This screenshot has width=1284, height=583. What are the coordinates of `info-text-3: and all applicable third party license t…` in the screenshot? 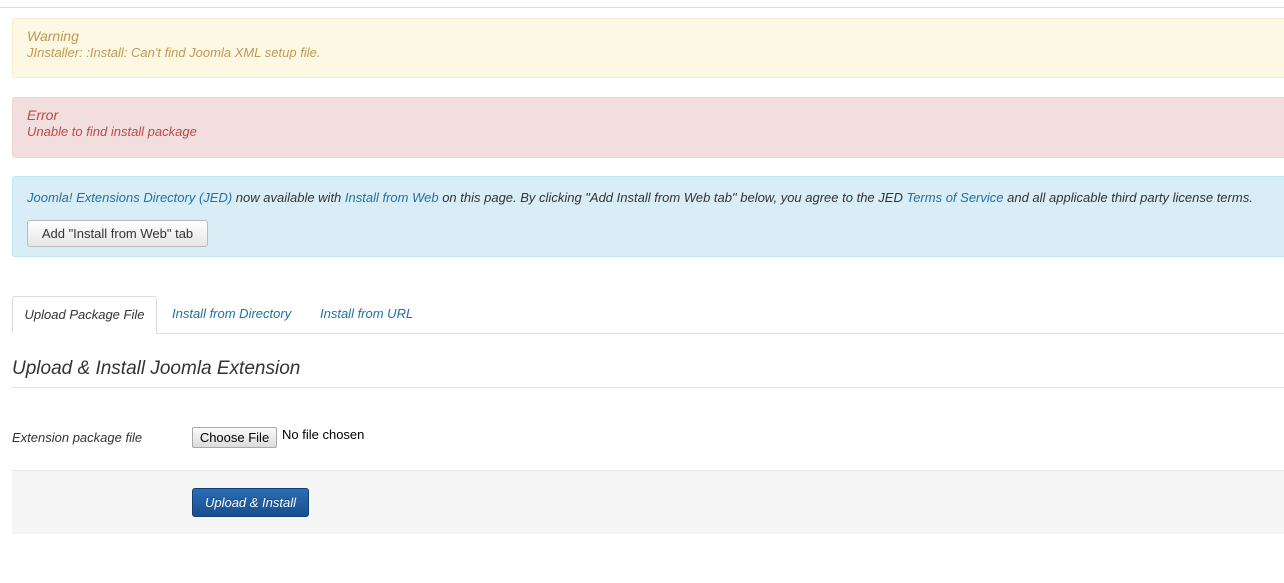 It's located at (1128, 197).